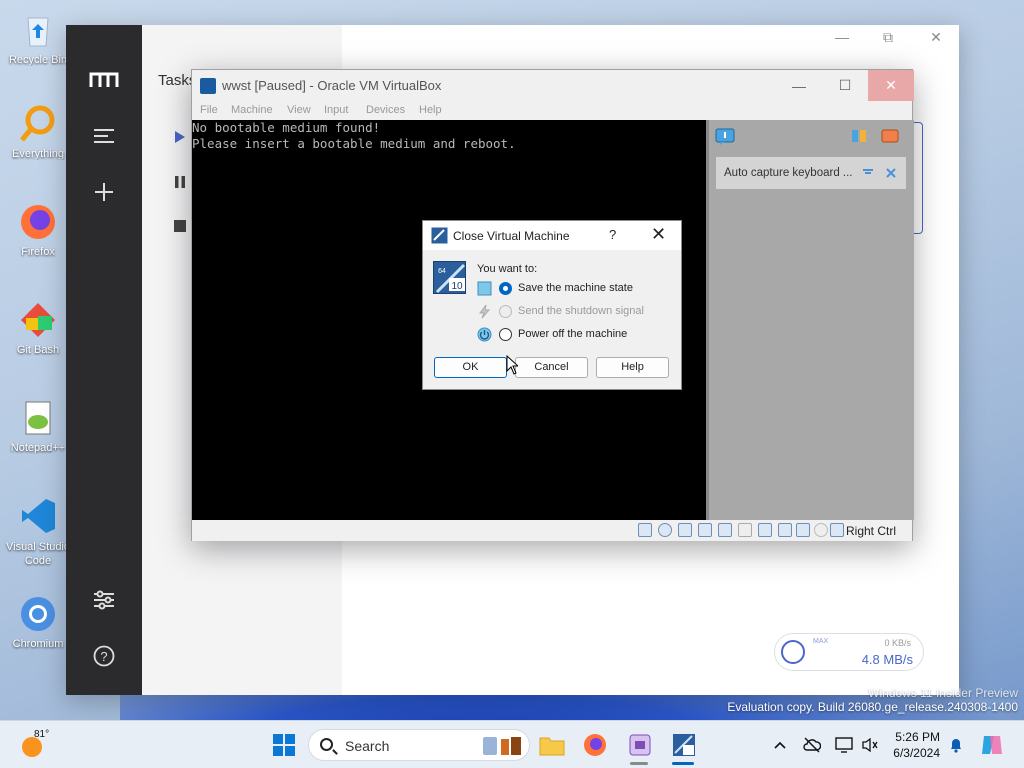 The height and width of the screenshot is (768, 1024). What do you see at coordinates (837, 530) in the screenshot?
I see `keyboard-capture-status-icon` at bounding box center [837, 530].